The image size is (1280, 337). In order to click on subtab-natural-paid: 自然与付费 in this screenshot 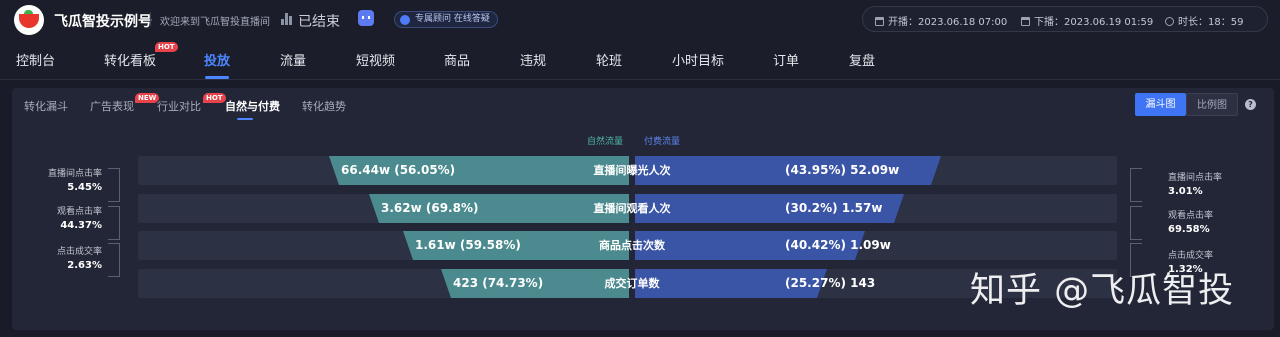, I will do `click(252, 106)`.